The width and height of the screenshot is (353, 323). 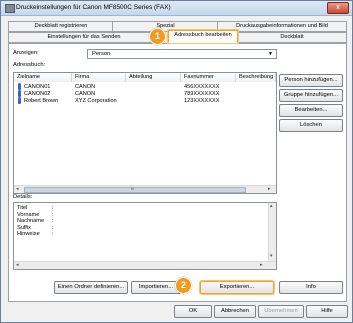 I want to click on details-colons: : :, so click(x=53, y=221).